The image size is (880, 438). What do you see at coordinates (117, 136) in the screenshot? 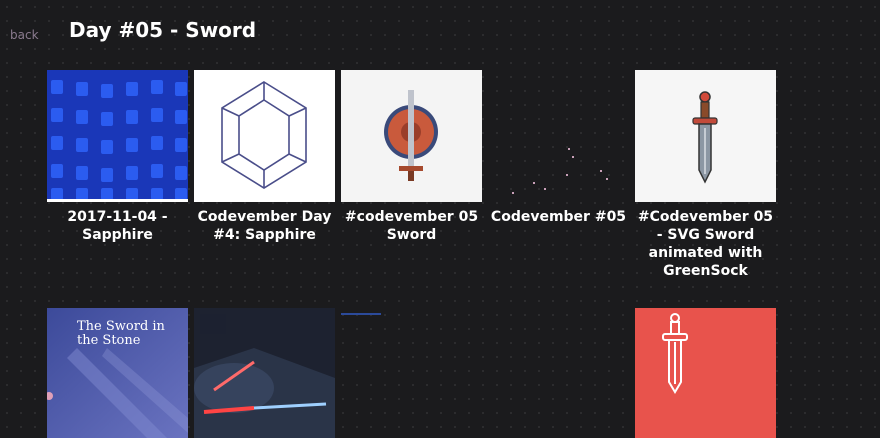
I see `blue-cubes-pattern-icon` at bounding box center [117, 136].